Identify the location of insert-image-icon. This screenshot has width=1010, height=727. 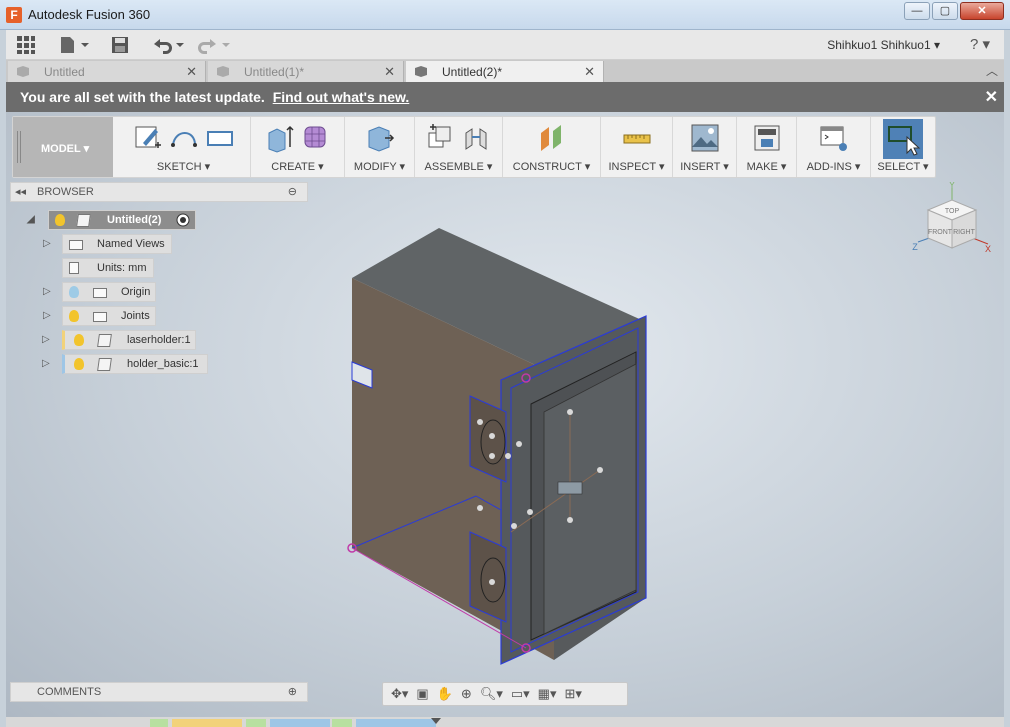
(705, 138).